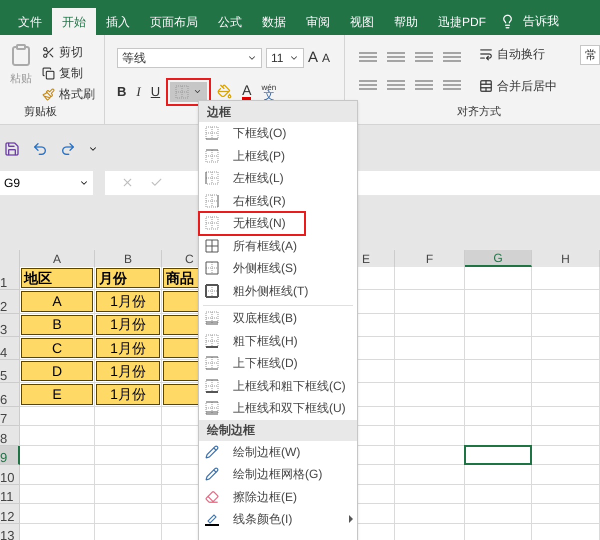 The height and width of the screenshot is (540, 600). What do you see at coordinates (41, 112) in the screenshot?
I see `group-label: 剪贴板` at bounding box center [41, 112].